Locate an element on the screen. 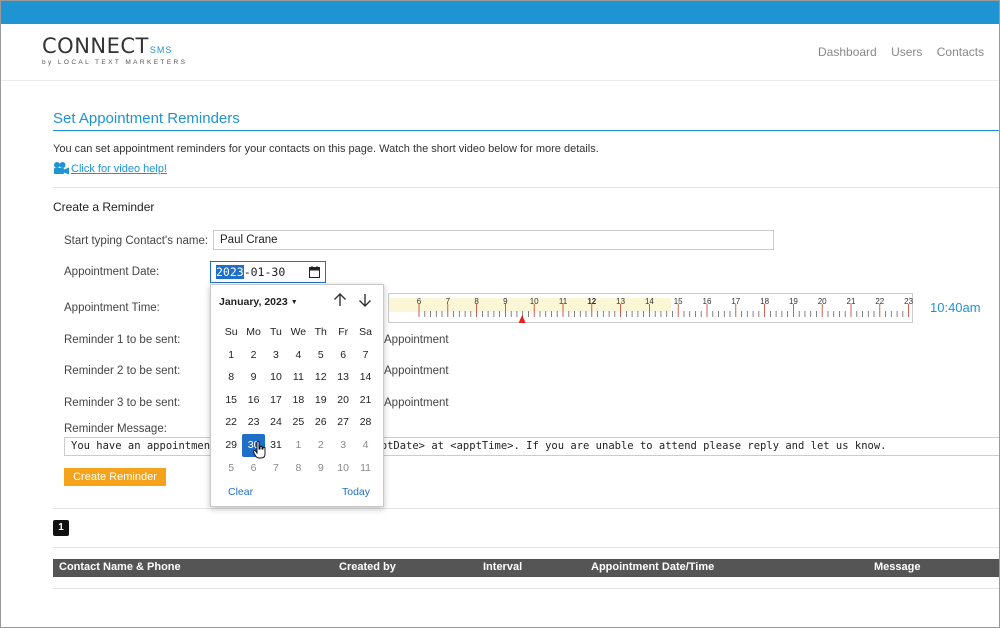  weekday-header: Sa is located at coordinates (365, 332).